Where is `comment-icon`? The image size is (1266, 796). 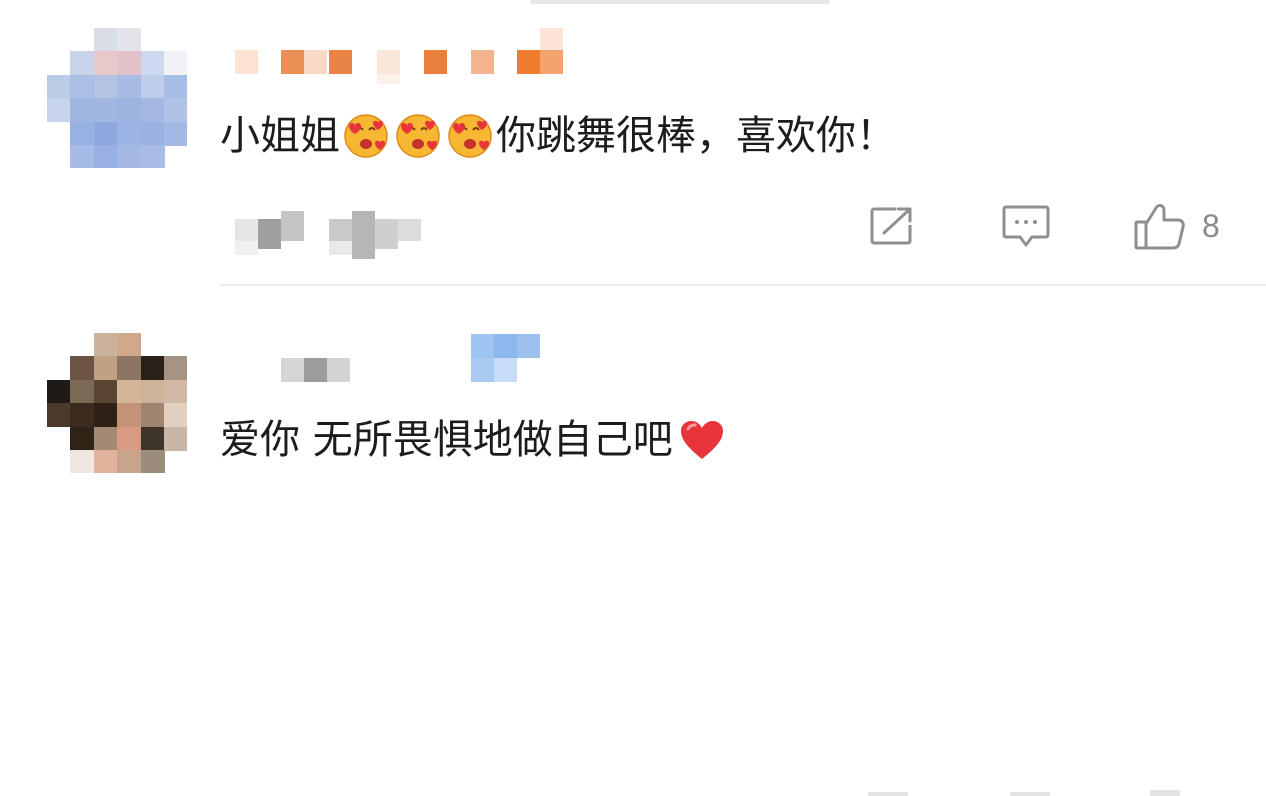 comment-icon is located at coordinates (1026, 226).